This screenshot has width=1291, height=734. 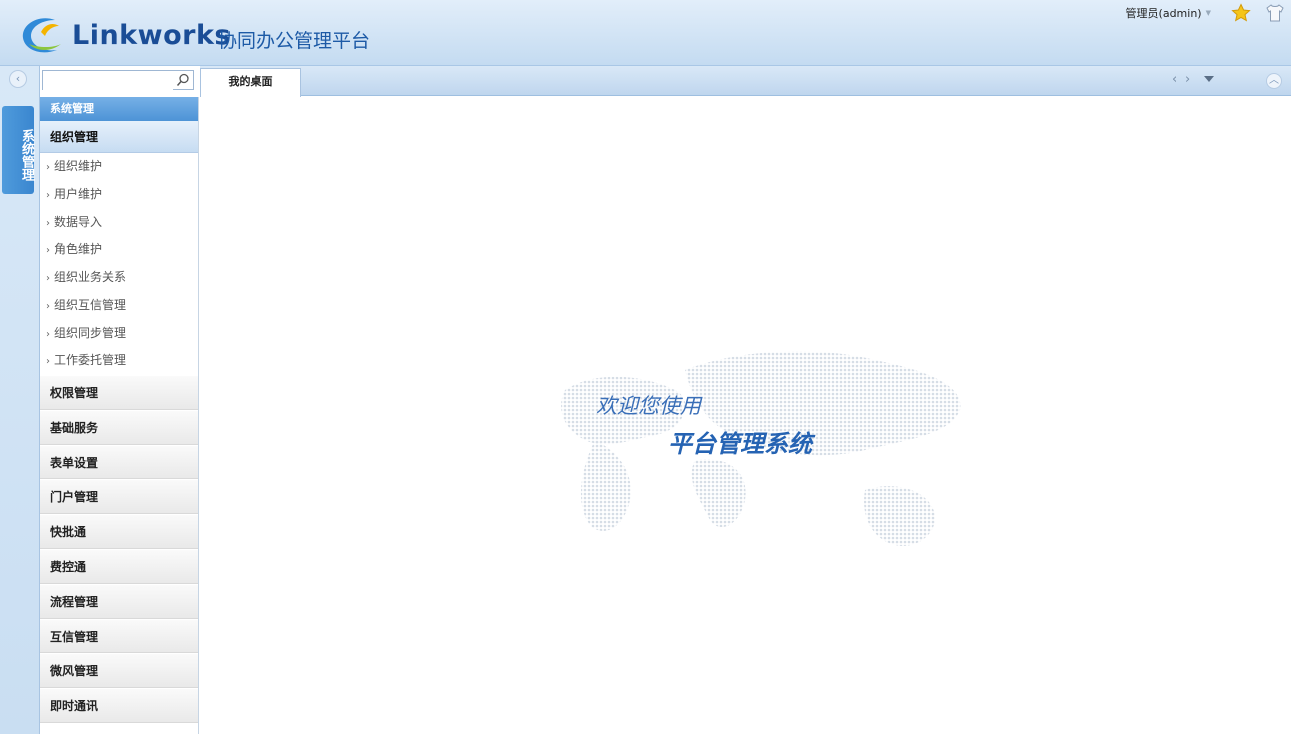 What do you see at coordinates (1209, 79) in the screenshot?
I see `tab-list-dropdown-icon` at bounding box center [1209, 79].